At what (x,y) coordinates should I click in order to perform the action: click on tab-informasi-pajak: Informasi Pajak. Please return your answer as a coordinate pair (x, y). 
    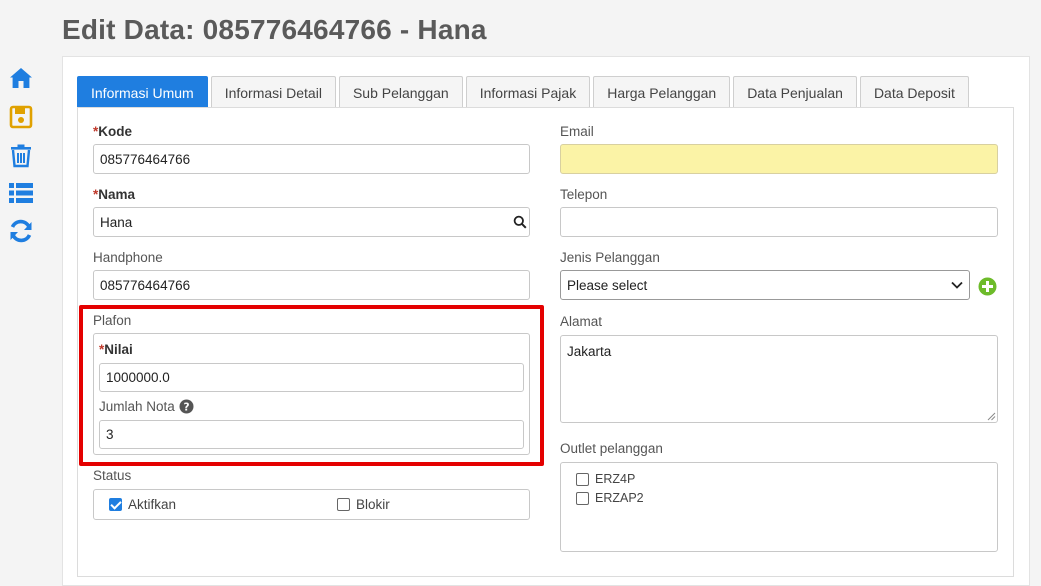
    Looking at the image, I should click on (528, 92).